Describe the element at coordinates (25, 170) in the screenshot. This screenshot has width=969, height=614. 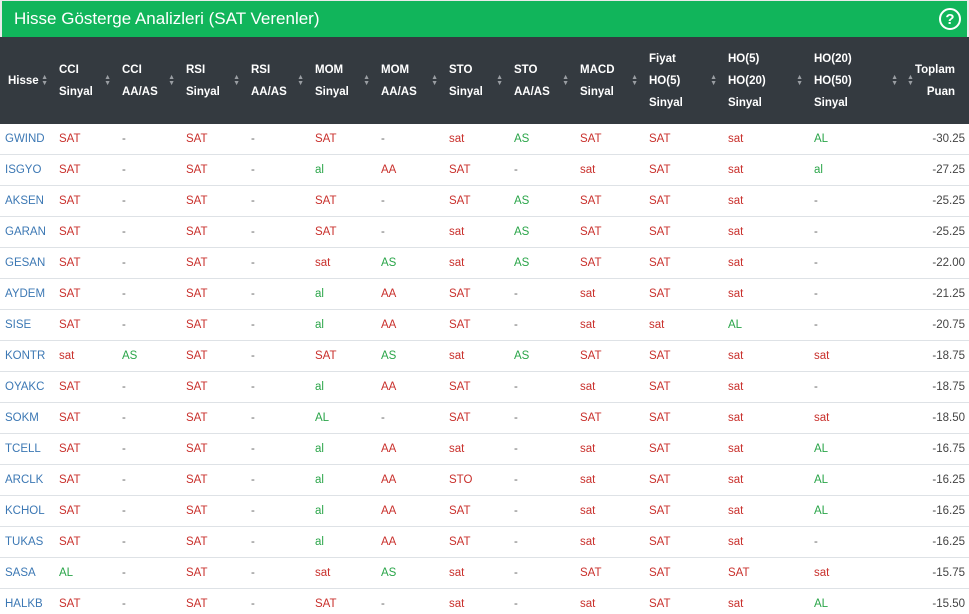
I see `stock-symbol-link: ISGYO` at that location.